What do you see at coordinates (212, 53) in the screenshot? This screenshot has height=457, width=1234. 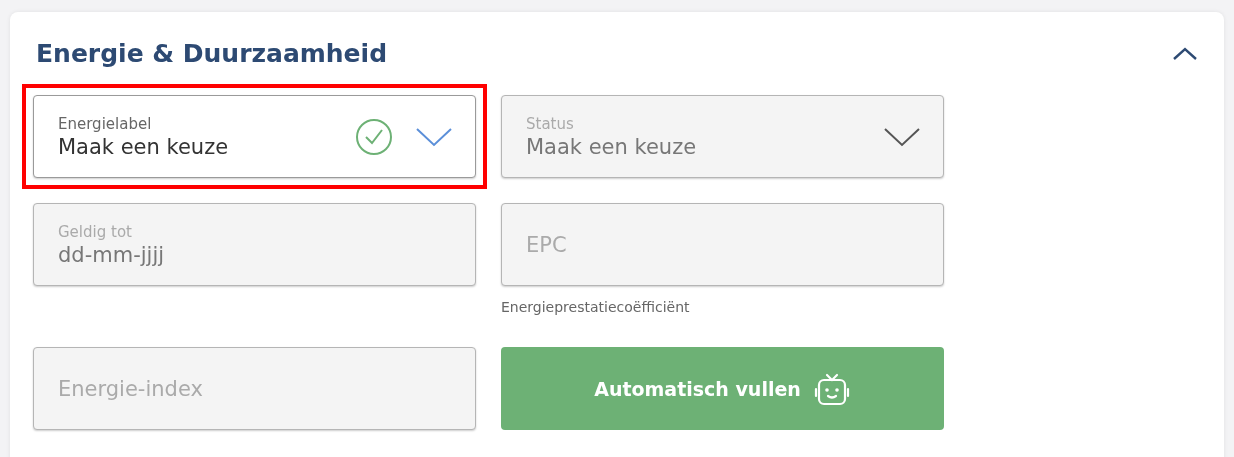 I see `section-title: Energie & Duurzaamheid` at bounding box center [212, 53].